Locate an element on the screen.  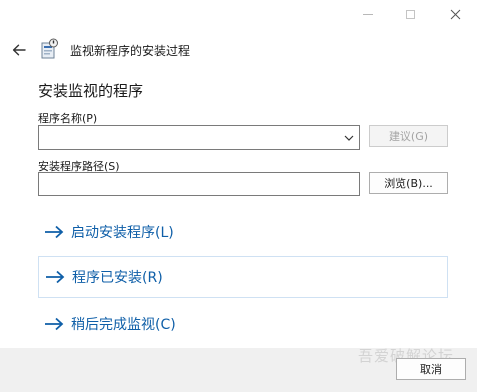
finish-later-link: 稍后完成监视(C) is located at coordinates (243, 324).